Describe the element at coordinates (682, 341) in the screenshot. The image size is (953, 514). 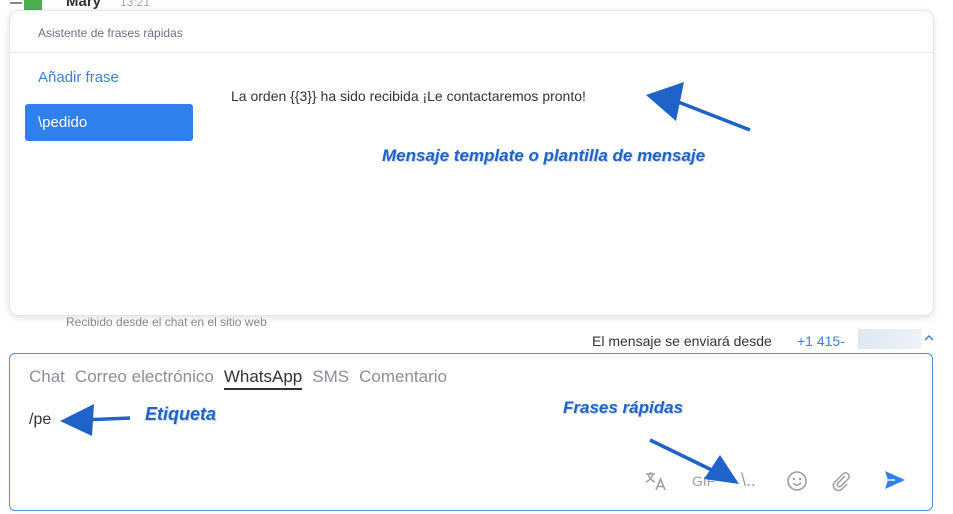
I see `send-from-label: El mensaje se enviará desde` at that location.